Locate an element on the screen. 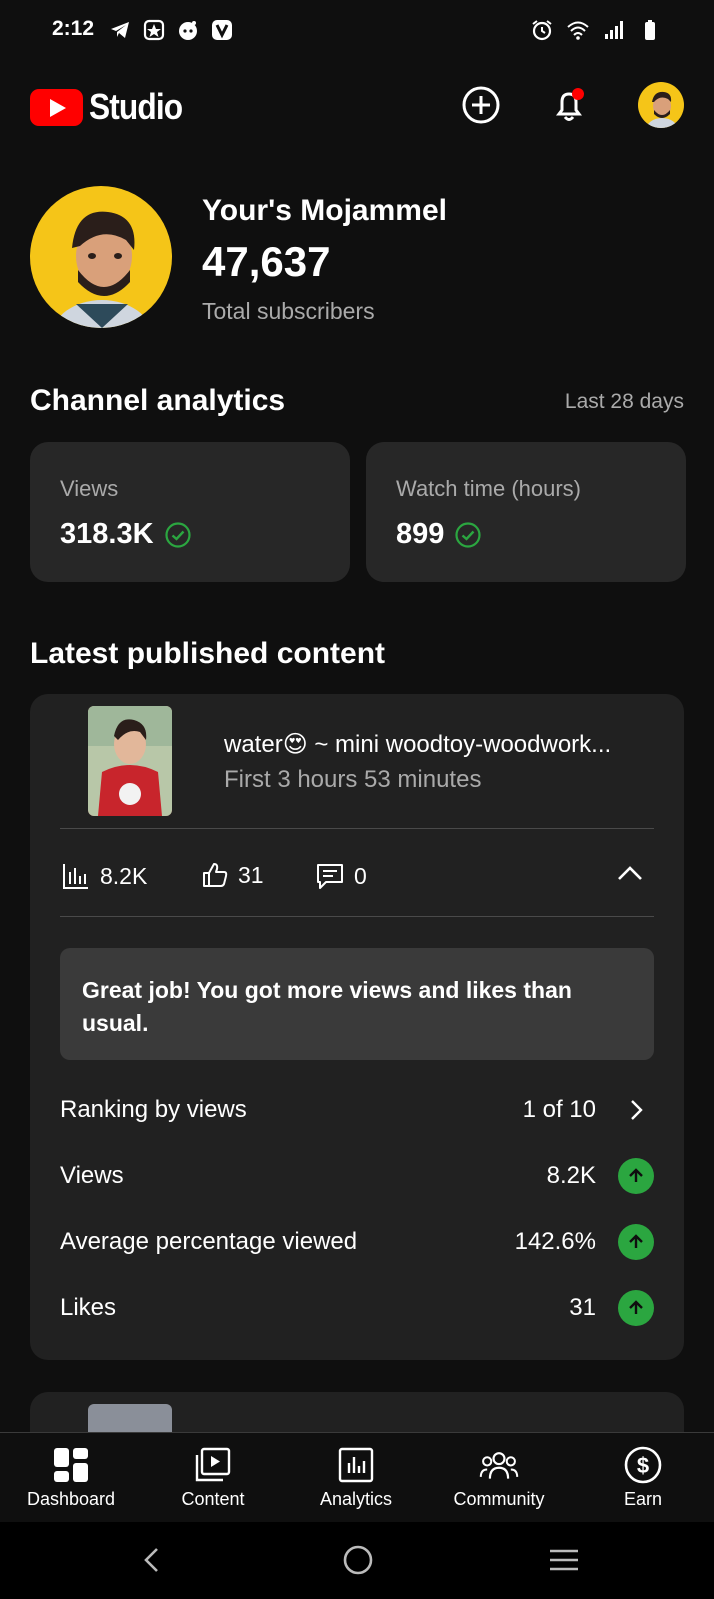 The width and height of the screenshot is (714, 1599). nav-label: Analytics is located at coordinates (356, 1499).